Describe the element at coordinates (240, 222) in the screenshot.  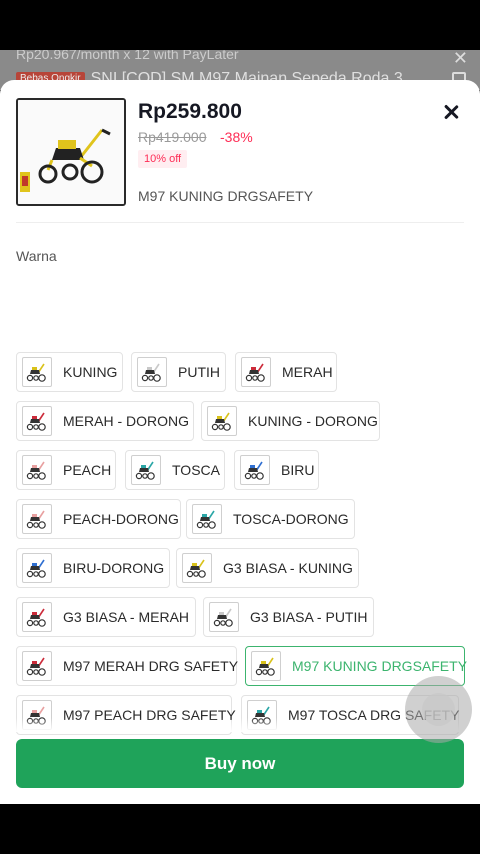
I see `divider` at that location.